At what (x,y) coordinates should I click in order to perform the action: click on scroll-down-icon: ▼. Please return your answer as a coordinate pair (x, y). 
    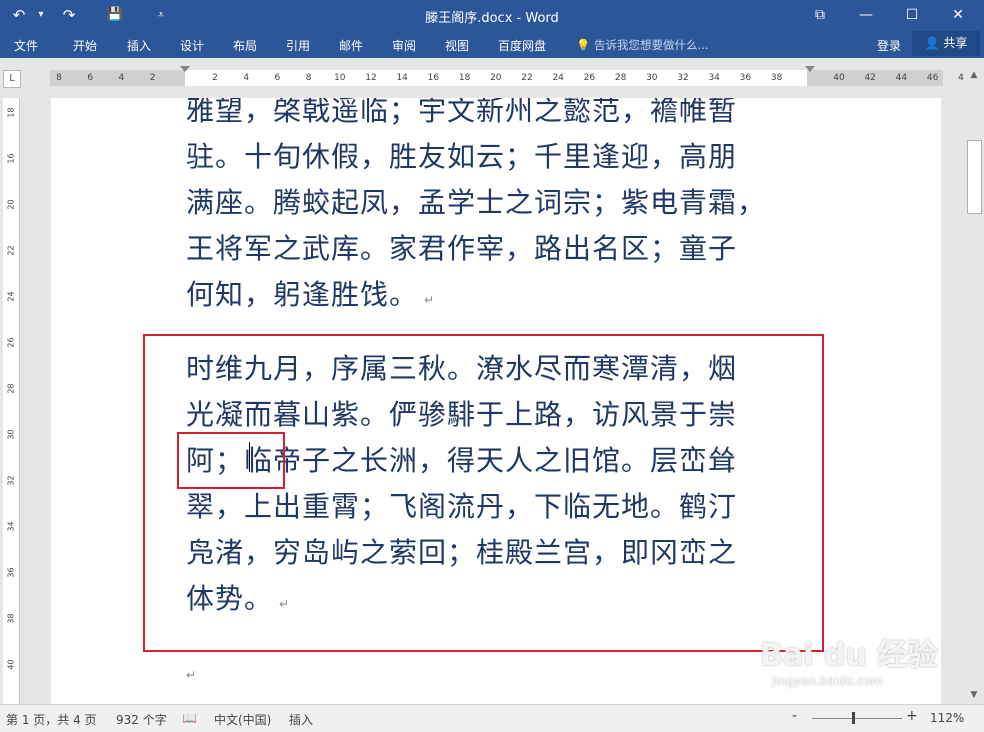
    Looking at the image, I should click on (974, 697).